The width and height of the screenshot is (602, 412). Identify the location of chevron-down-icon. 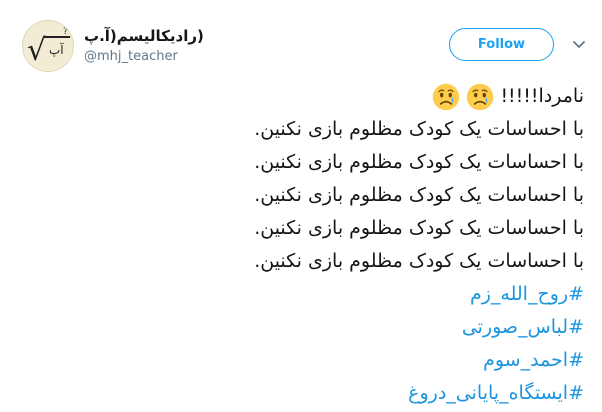
(579, 45).